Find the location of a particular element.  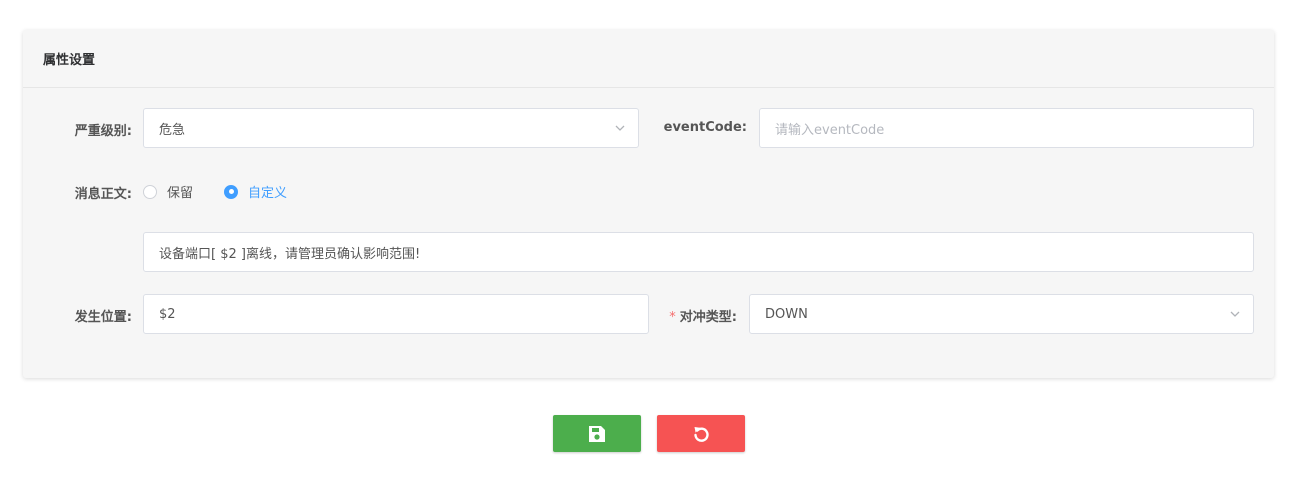

event-code-label: eventCode: is located at coordinates (705, 127).